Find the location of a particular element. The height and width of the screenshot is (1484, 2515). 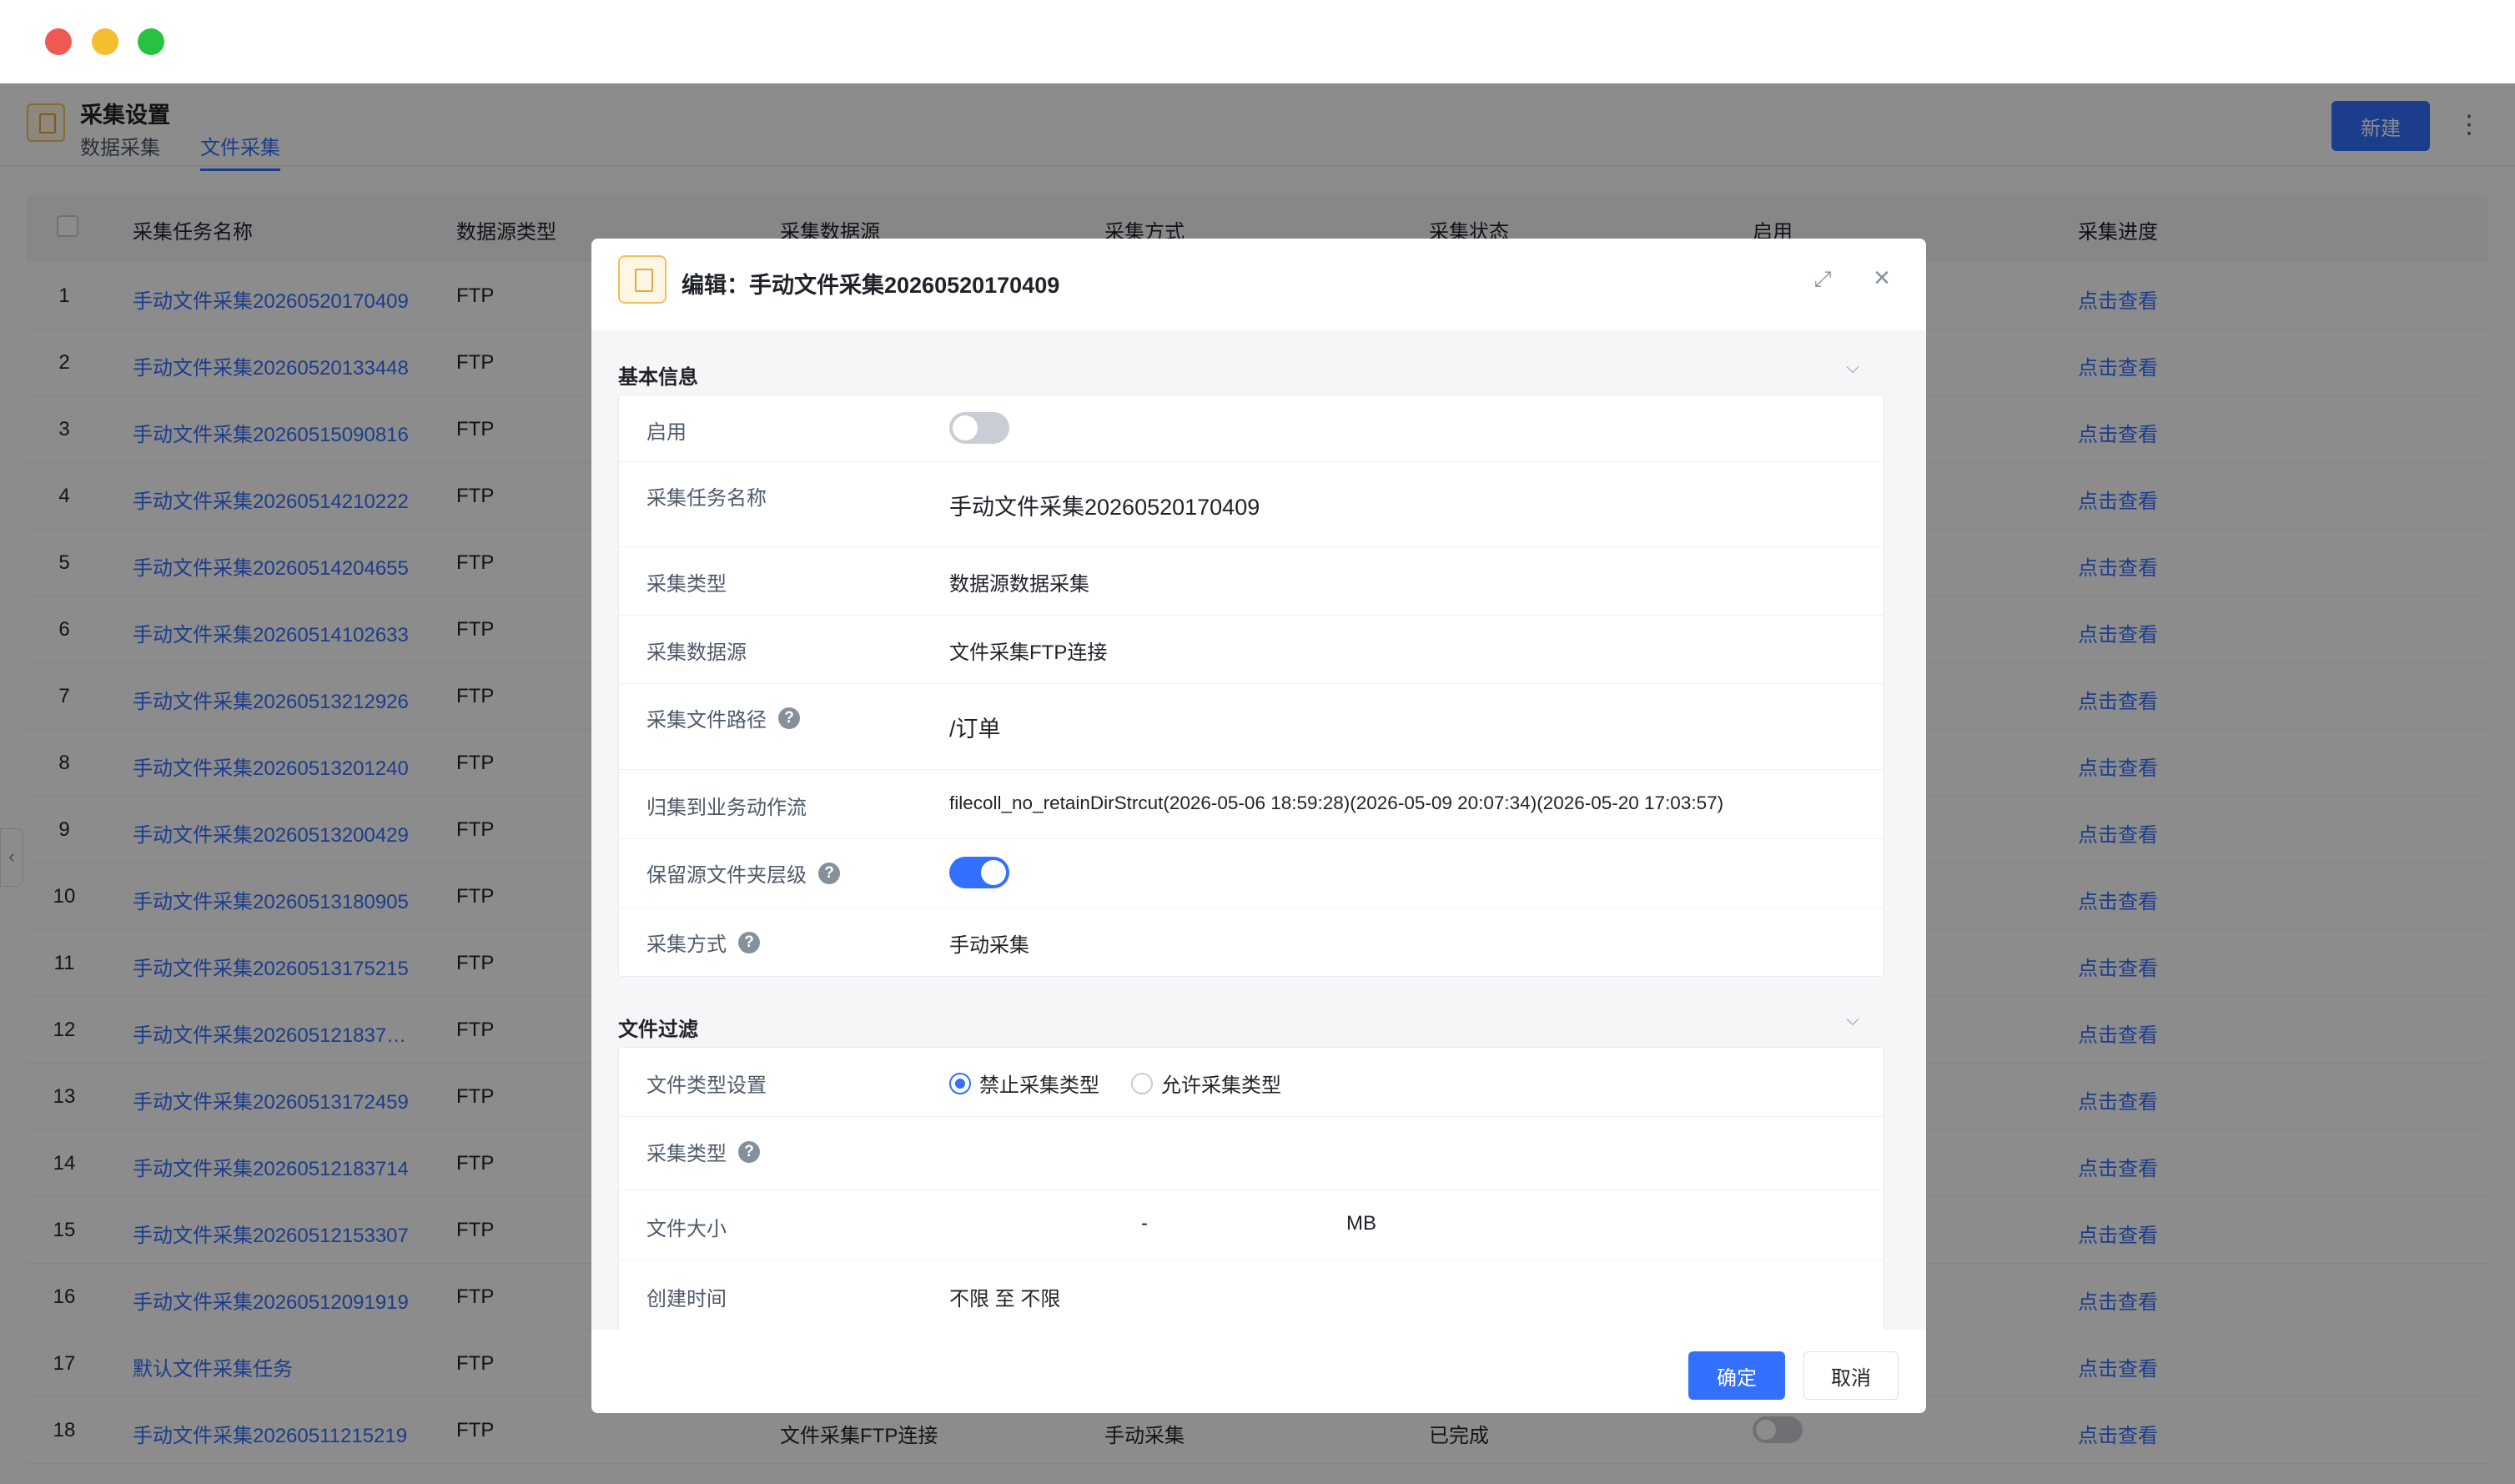

field-label: 创建时间 is located at coordinates (686, 1299).